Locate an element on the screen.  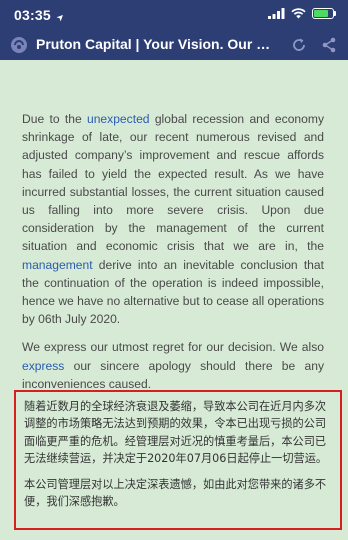
site-icon is located at coordinates (19, 45).